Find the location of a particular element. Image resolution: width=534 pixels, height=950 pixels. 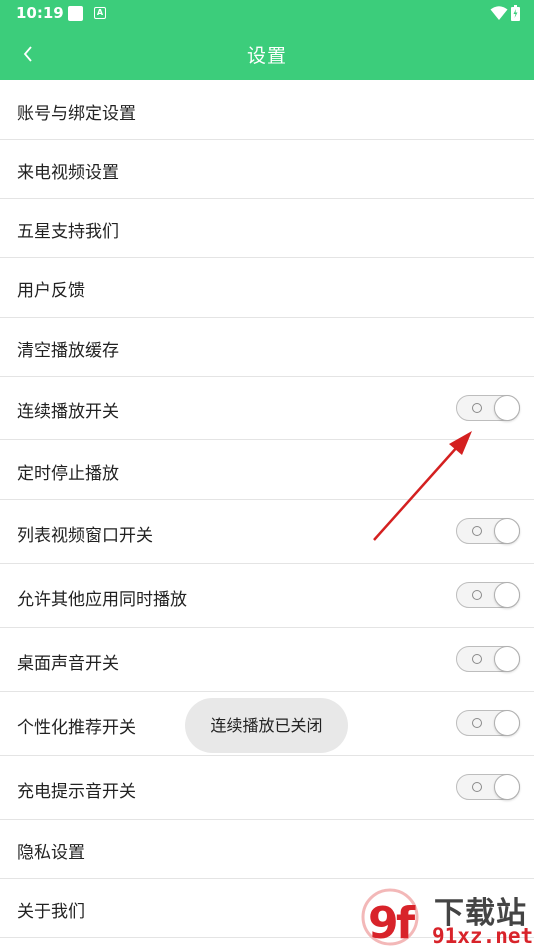

status-bar: 10:19 A is located at coordinates (267, 14).